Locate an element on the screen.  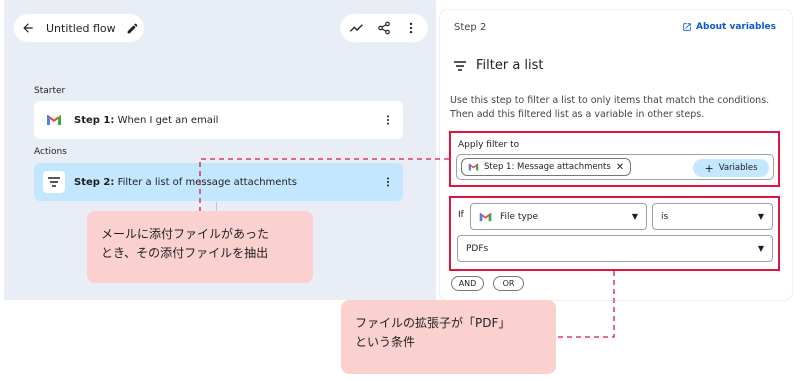
callout-condition: ファイルの拡張子が「PDF」 という条件 is located at coordinates (448, 337).